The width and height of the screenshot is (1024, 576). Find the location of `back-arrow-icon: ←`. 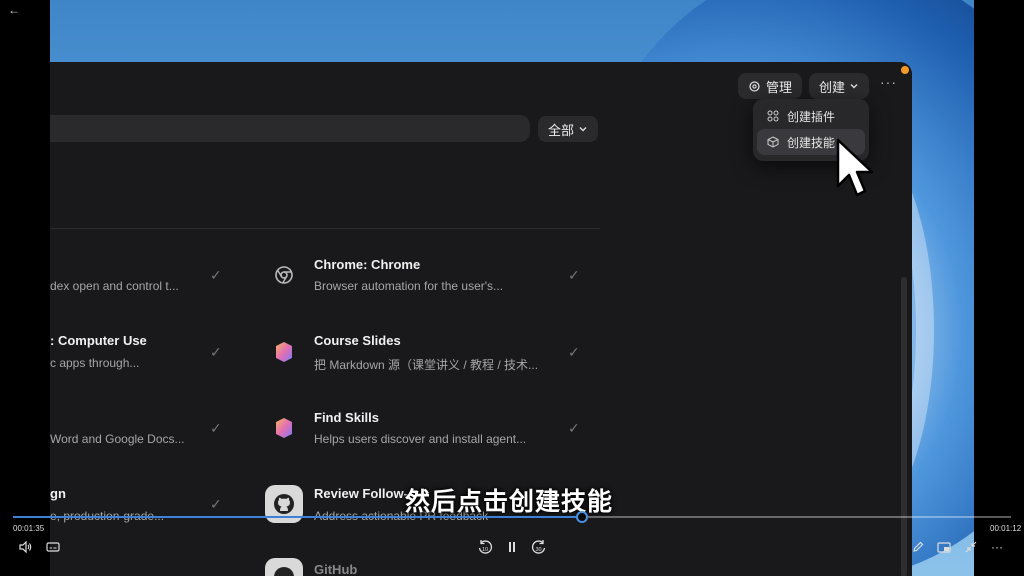

back-arrow-icon: ← is located at coordinates (14, 10).